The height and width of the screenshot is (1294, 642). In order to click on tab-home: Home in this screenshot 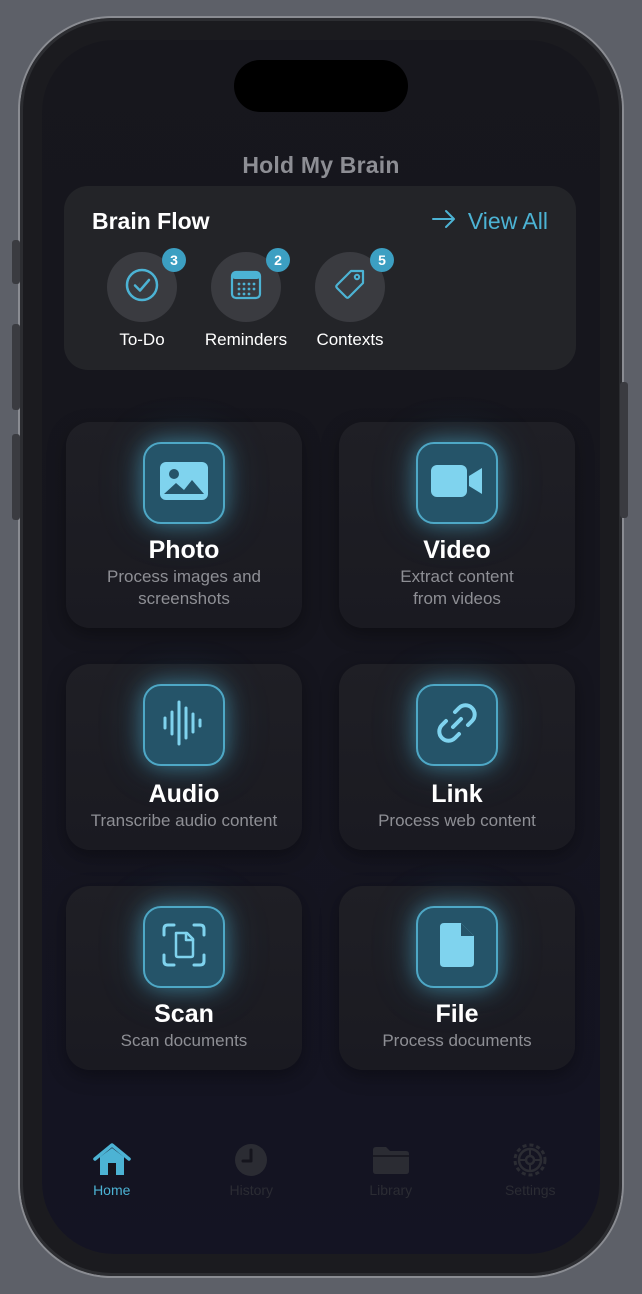, I will do `click(112, 1180)`.